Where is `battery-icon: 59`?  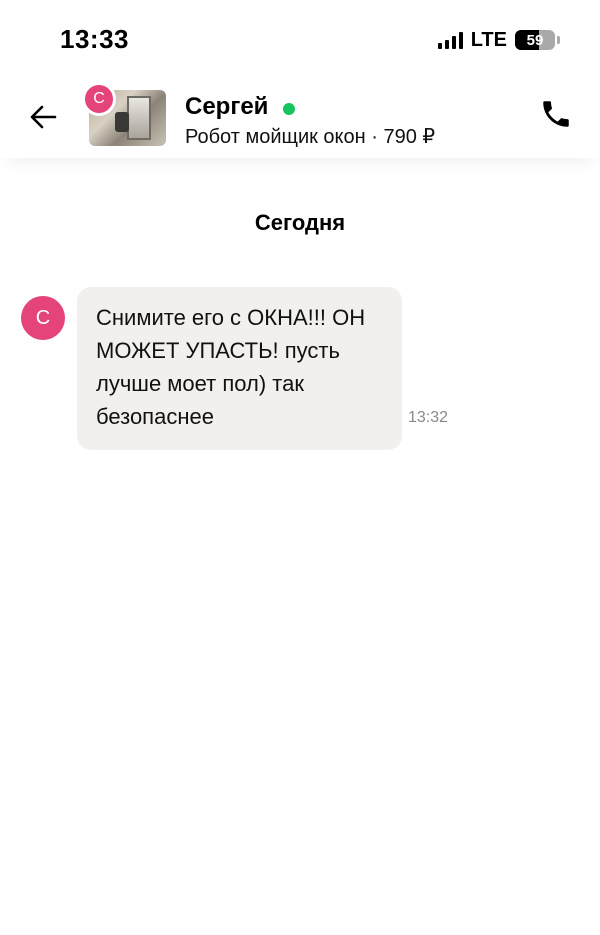 battery-icon: 59 is located at coordinates (535, 40).